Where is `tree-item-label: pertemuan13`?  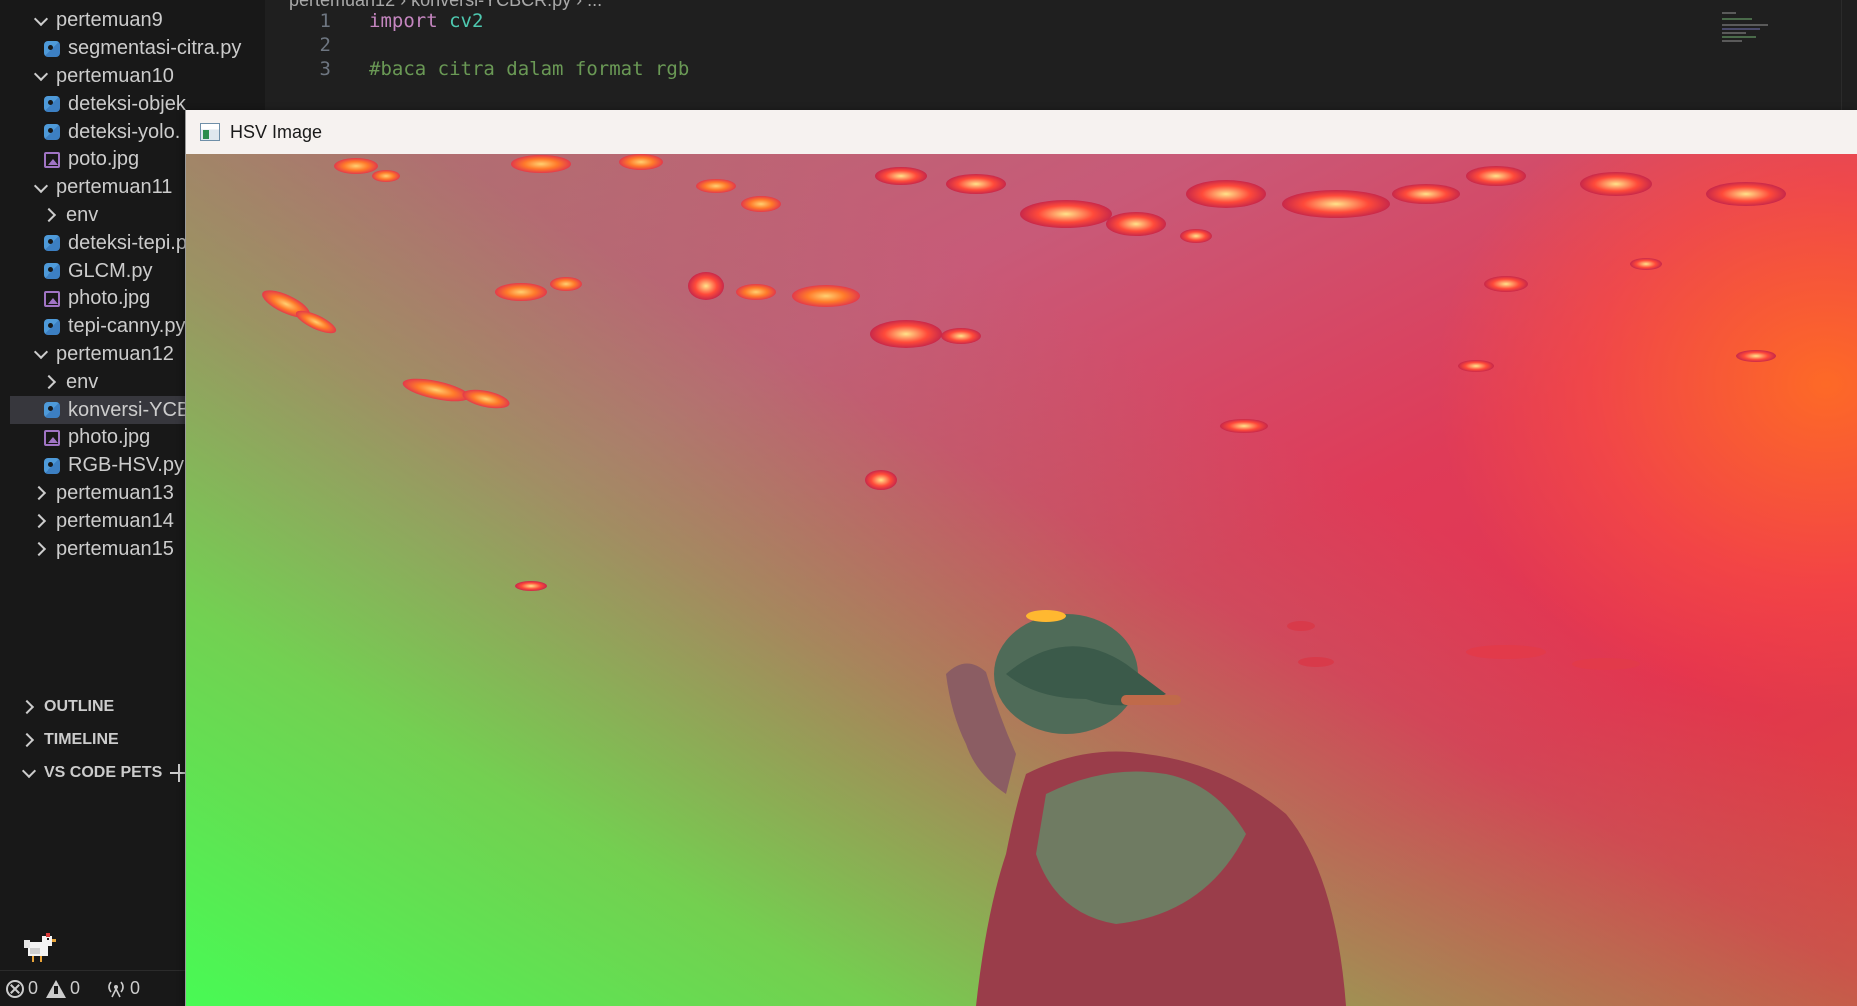 tree-item-label: pertemuan13 is located at coordinates (115, 492).